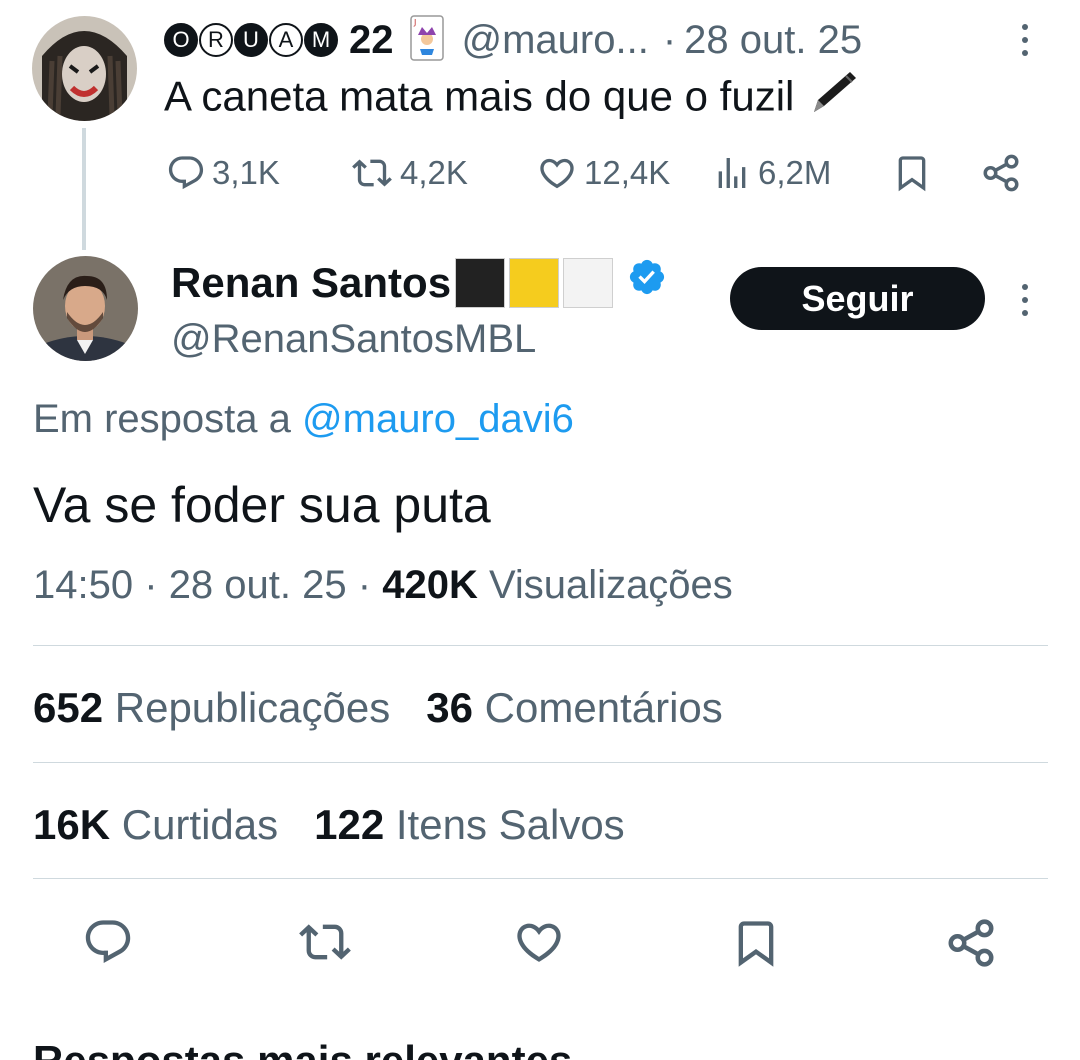 The image size is (1080, 1060). I want to click on reply-context: Em resposta a @mauro_davi6, so click(303, 419).